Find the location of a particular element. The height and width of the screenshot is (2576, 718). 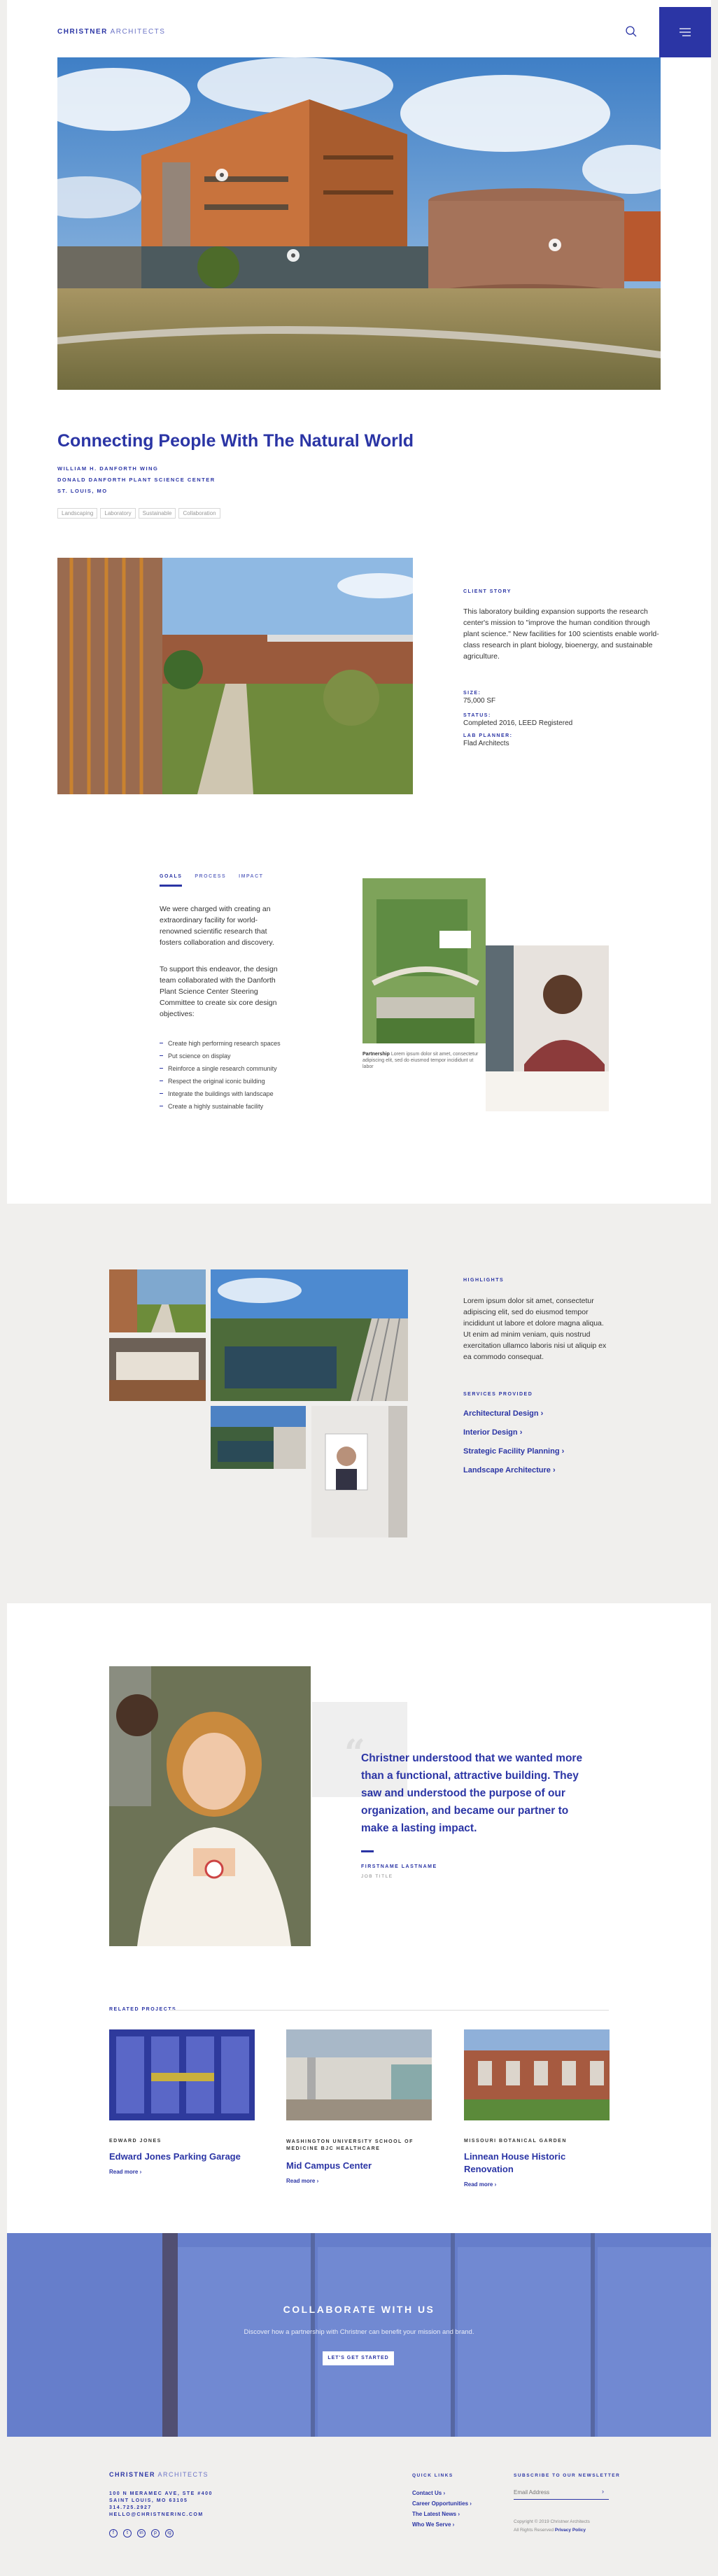

cta-title: COLLABORATE WITH US is located at coordinates (359, 2309).